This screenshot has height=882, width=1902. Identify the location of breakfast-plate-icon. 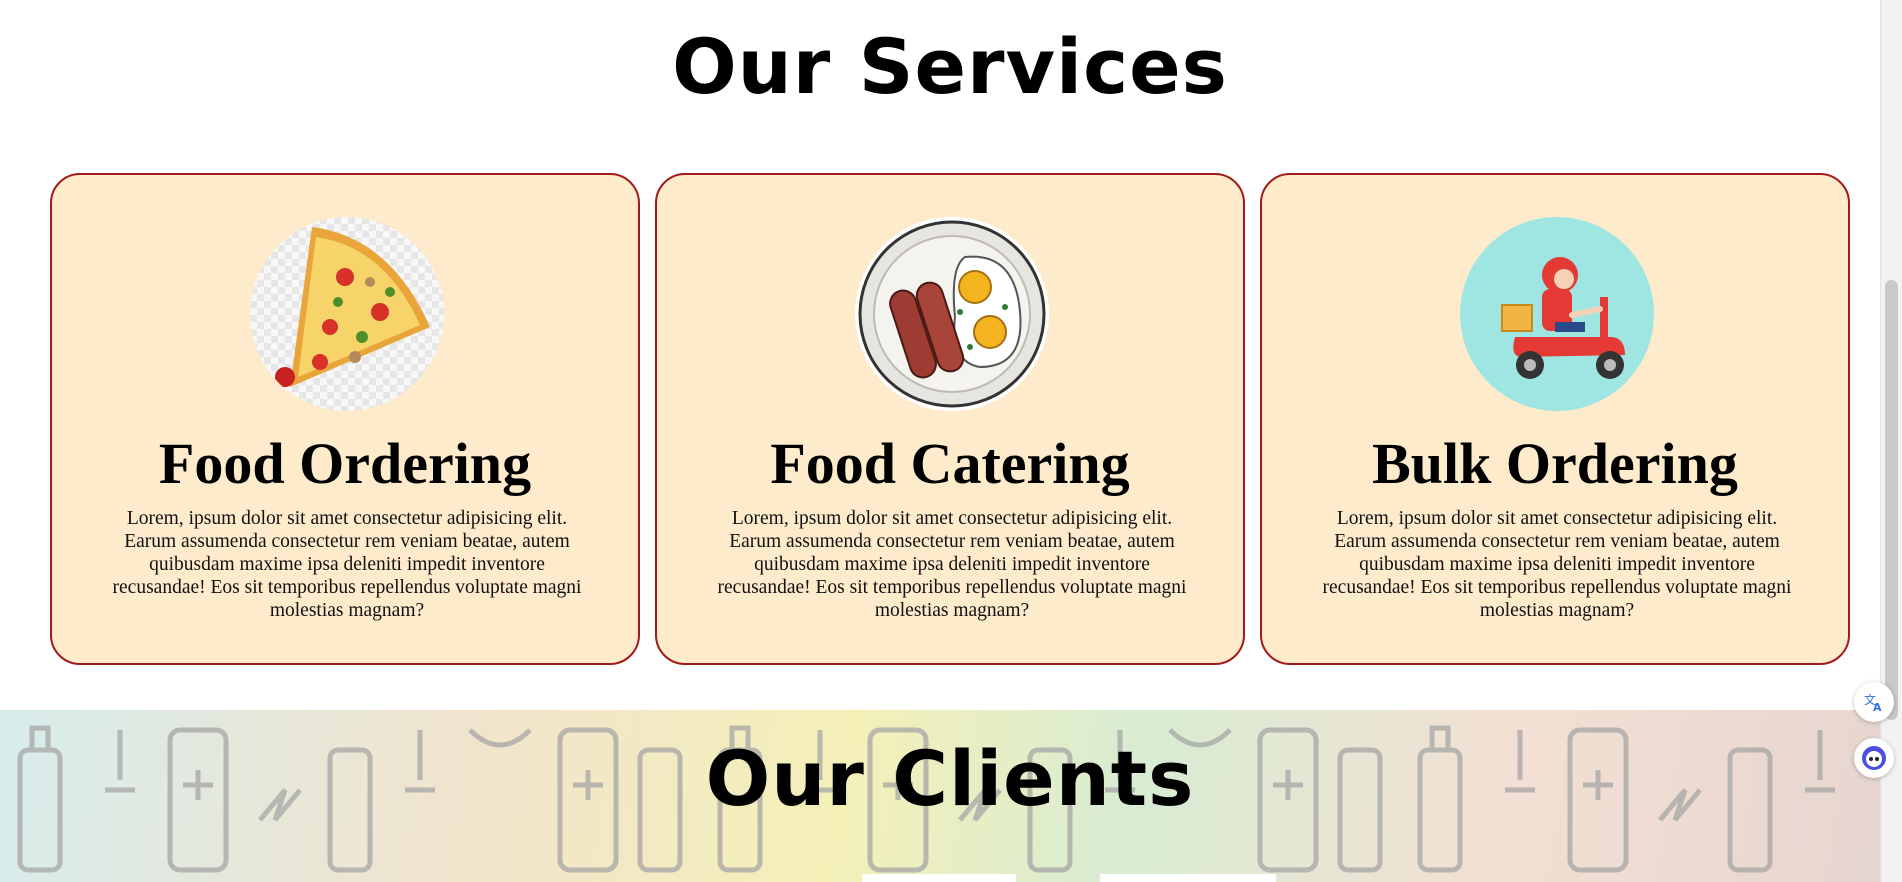
(952, 314).